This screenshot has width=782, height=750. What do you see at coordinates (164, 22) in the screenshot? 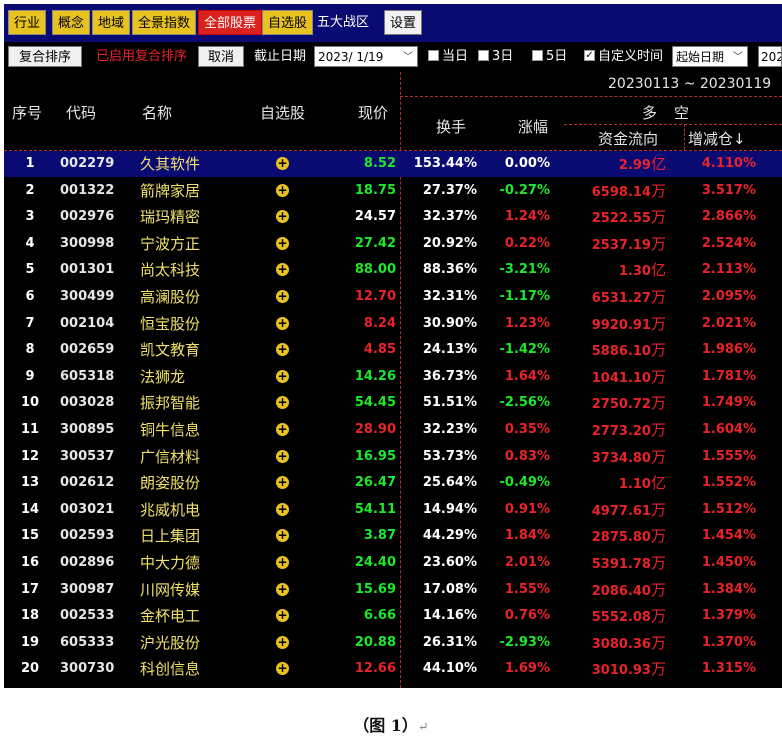
I see `tab-panorama-index: 全景指数` at bounding box center [164, 22].